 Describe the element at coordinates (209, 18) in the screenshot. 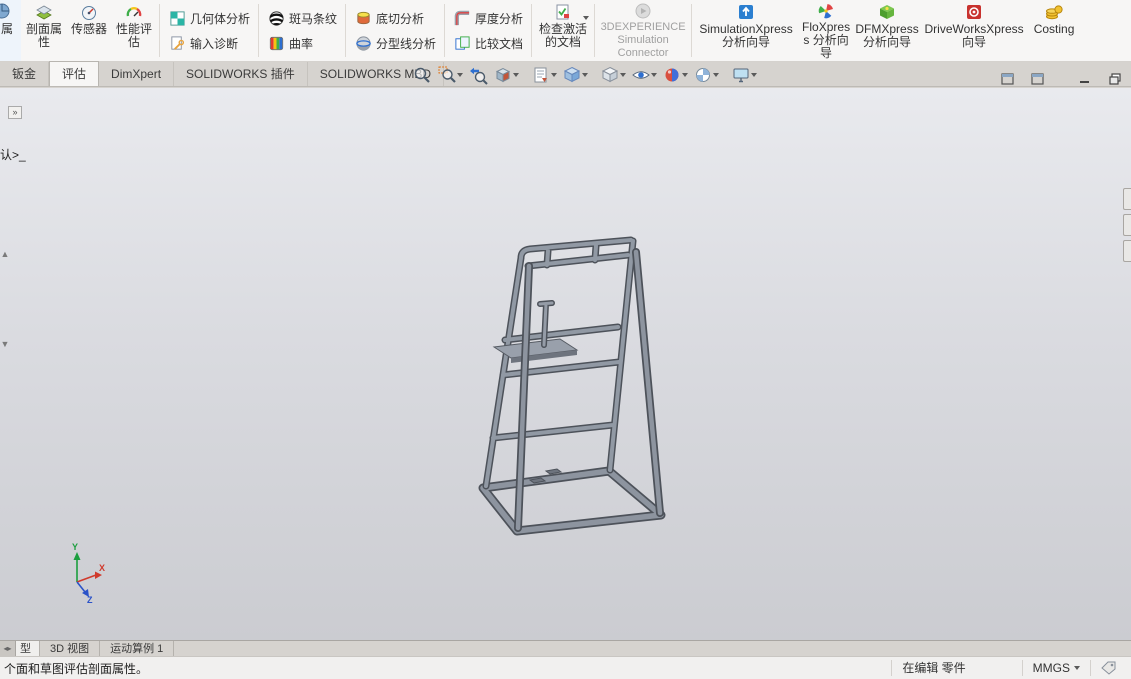

I see `geometry-analysis-button: 几何体分析` at that location.